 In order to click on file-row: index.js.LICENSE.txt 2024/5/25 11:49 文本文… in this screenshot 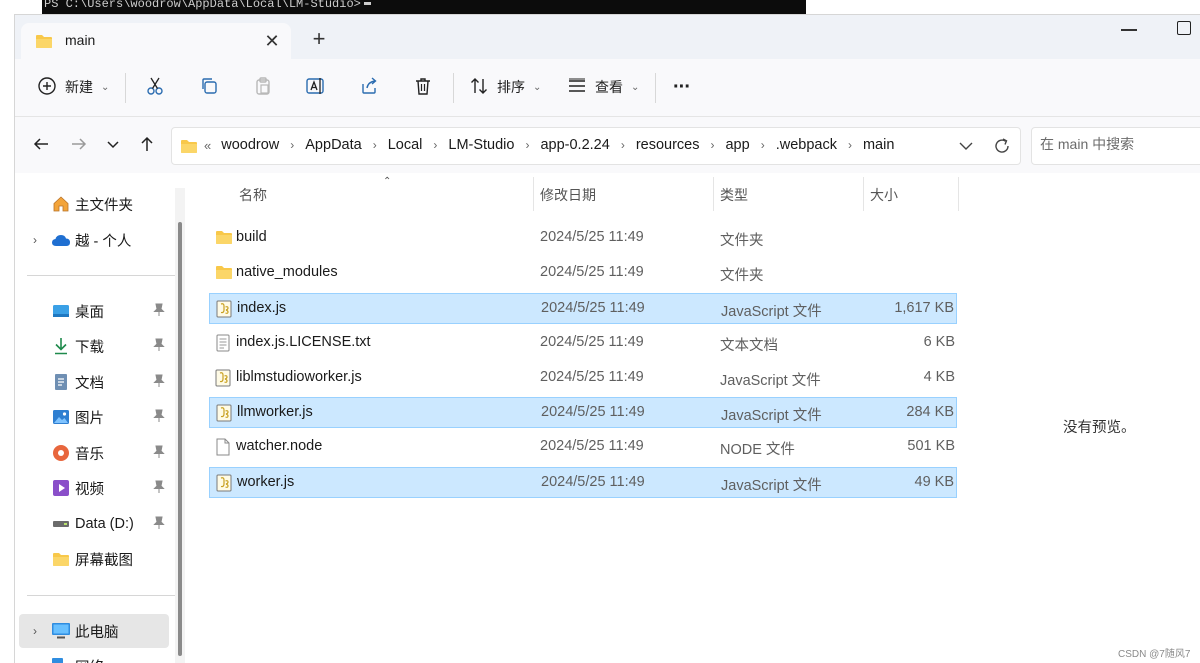, I will do `click(583, 343)`.